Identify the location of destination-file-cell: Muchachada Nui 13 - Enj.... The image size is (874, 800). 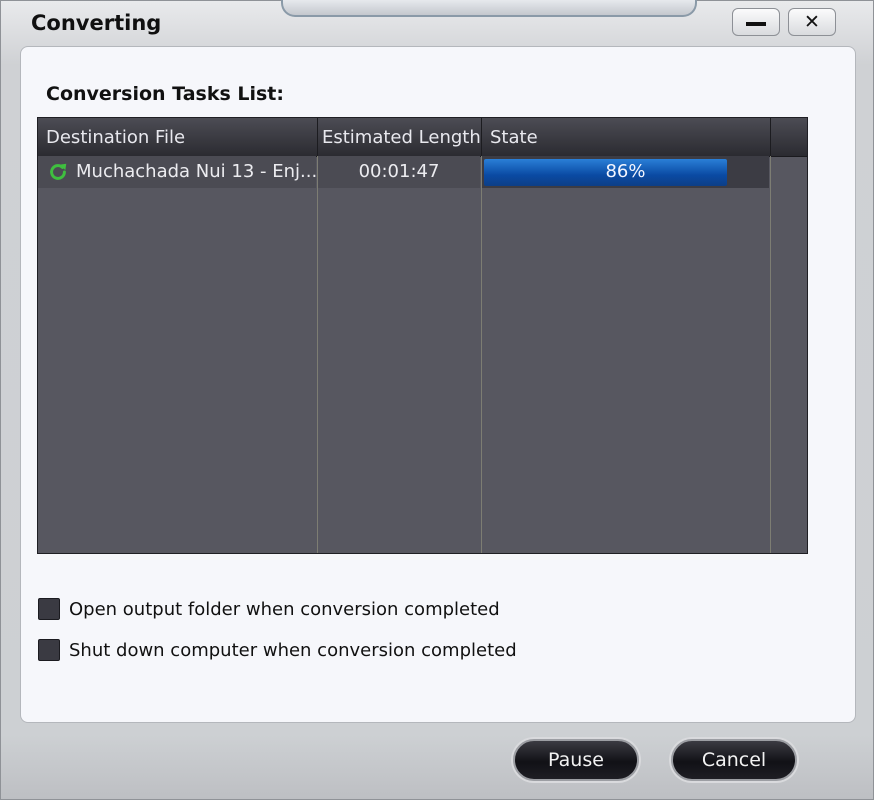
(177, 172).